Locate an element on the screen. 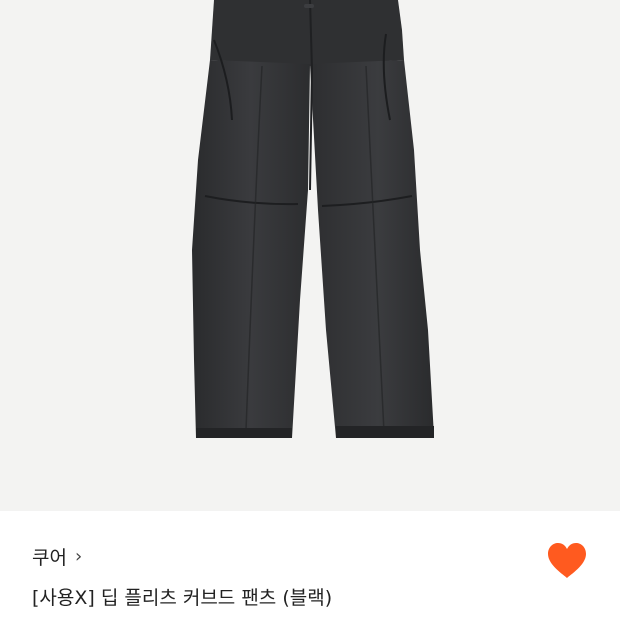 Image resolution: width=620 pixels, height=620 pixels. product-title: [사용X] 딥 플리츠 커브드 팬츠 (블랙) is located at coordinates (182, 598).